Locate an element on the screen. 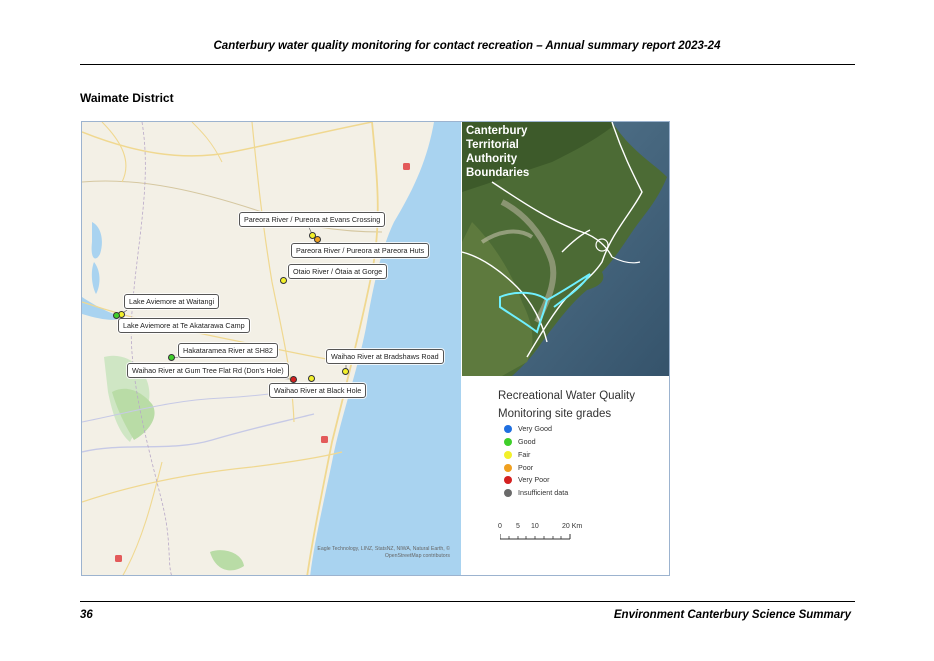  site-marker-pareora-huts is located at coordinates (317, 239).